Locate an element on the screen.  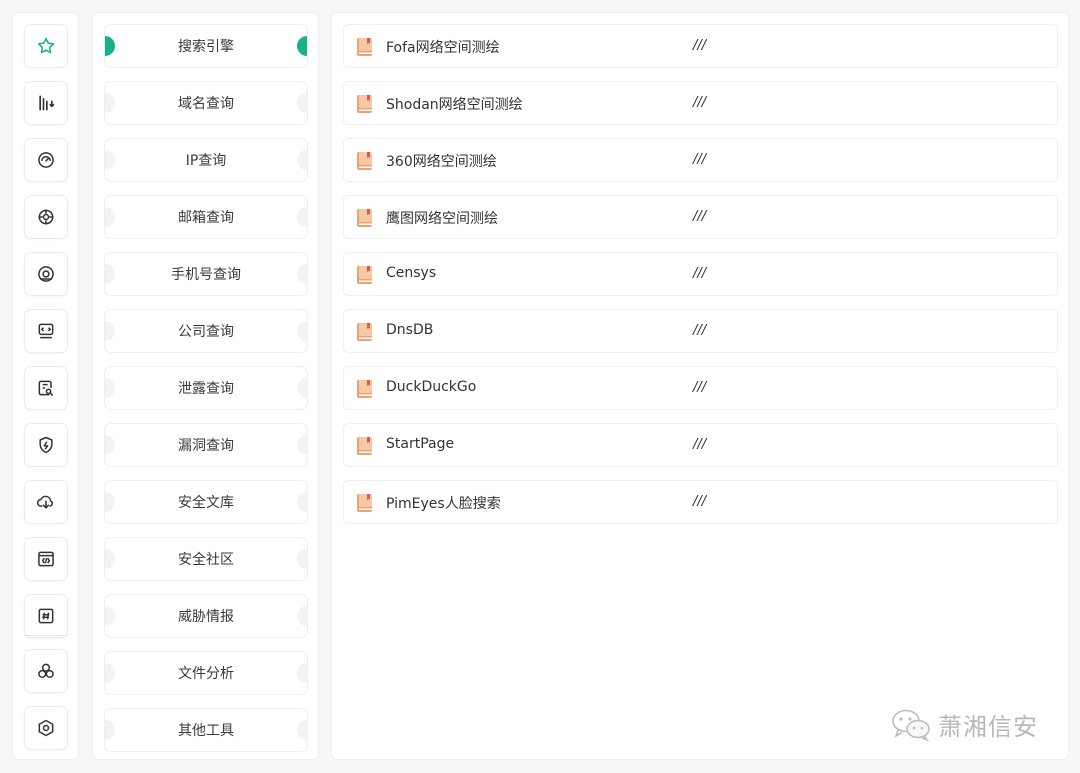
tool-row: Censys /// is located at coordinates (700, 274).